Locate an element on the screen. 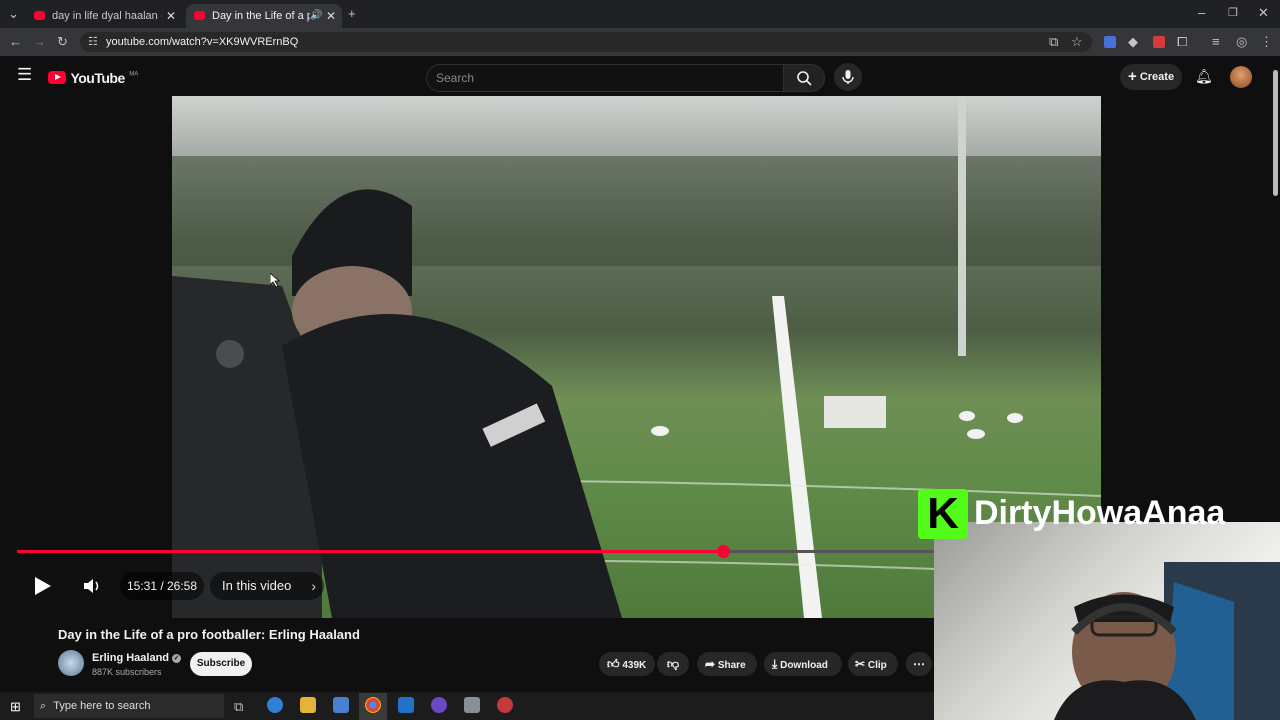 The image size is (1280, 720). youtube-play-logo-icon is located at coordinates (57, 78).